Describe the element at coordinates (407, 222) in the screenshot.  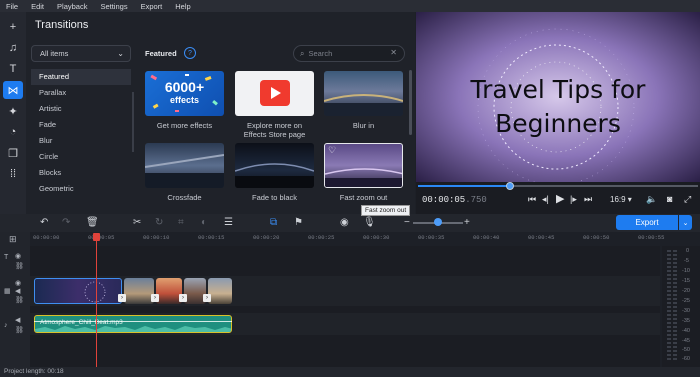
I see `zoom-out-icon: −` at that location.